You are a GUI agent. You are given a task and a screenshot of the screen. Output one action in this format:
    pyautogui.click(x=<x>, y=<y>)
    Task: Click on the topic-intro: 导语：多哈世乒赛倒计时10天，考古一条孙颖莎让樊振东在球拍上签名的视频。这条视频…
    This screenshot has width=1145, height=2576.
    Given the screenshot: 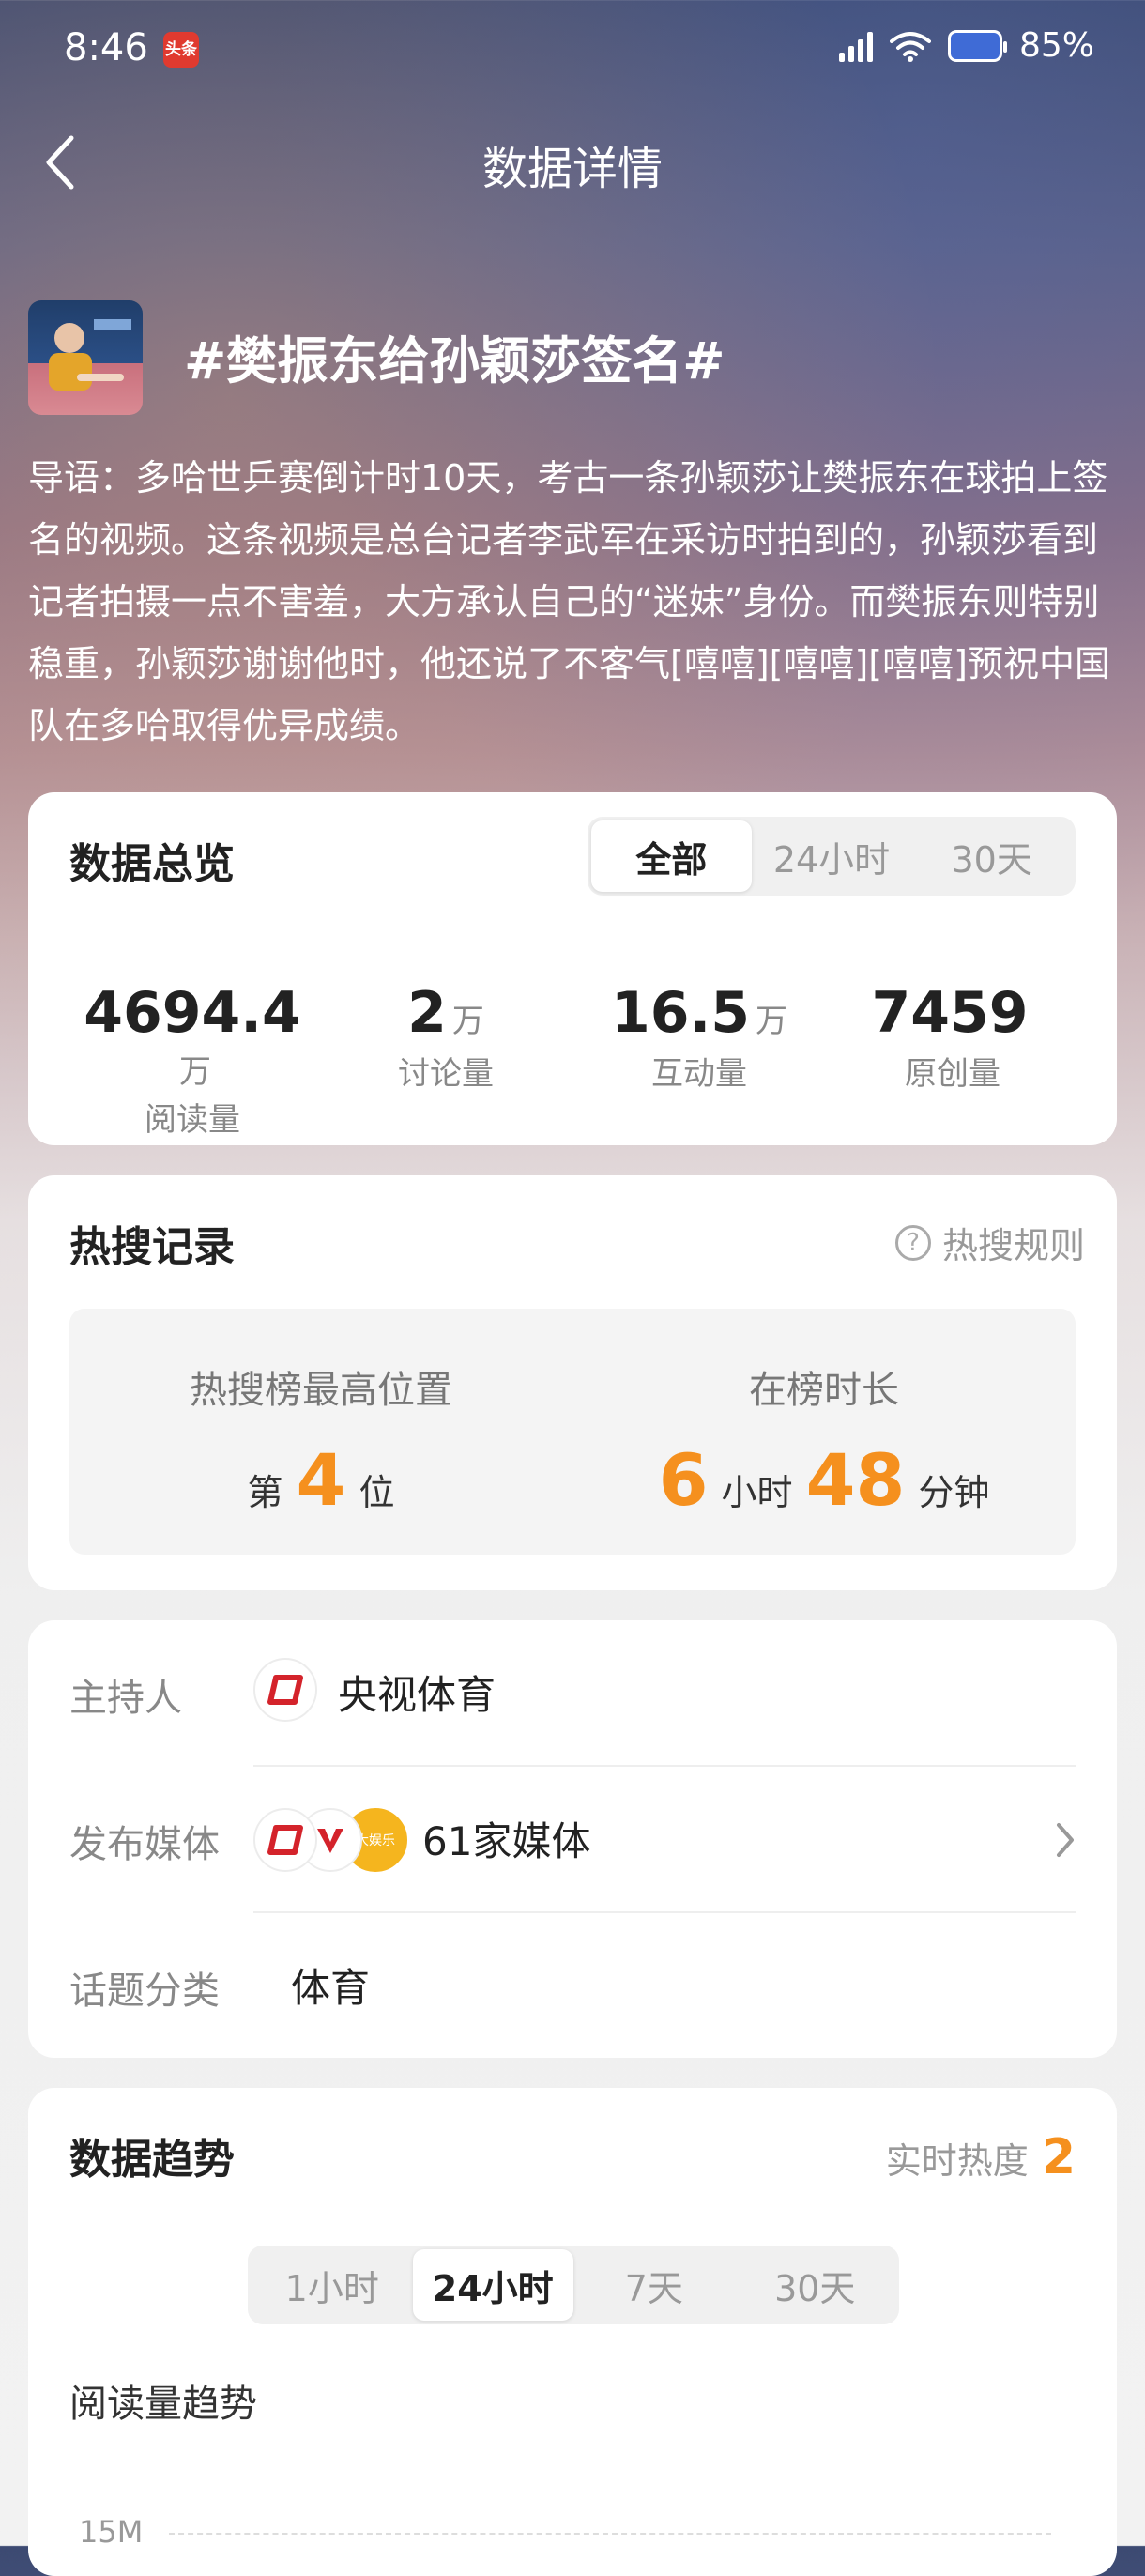 What is the action you would take?
    pyautogui.click(x=569, y=601)
    